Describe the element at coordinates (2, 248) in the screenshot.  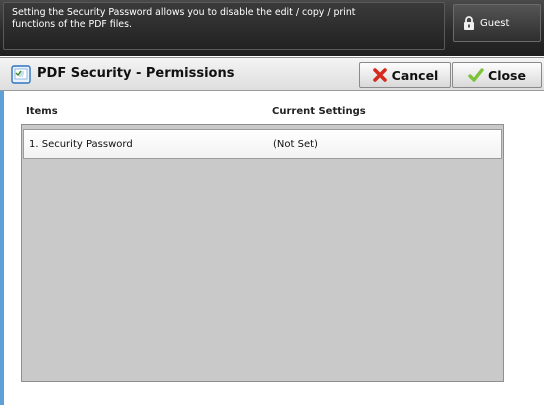
I see `left-accent-bar` at that location.